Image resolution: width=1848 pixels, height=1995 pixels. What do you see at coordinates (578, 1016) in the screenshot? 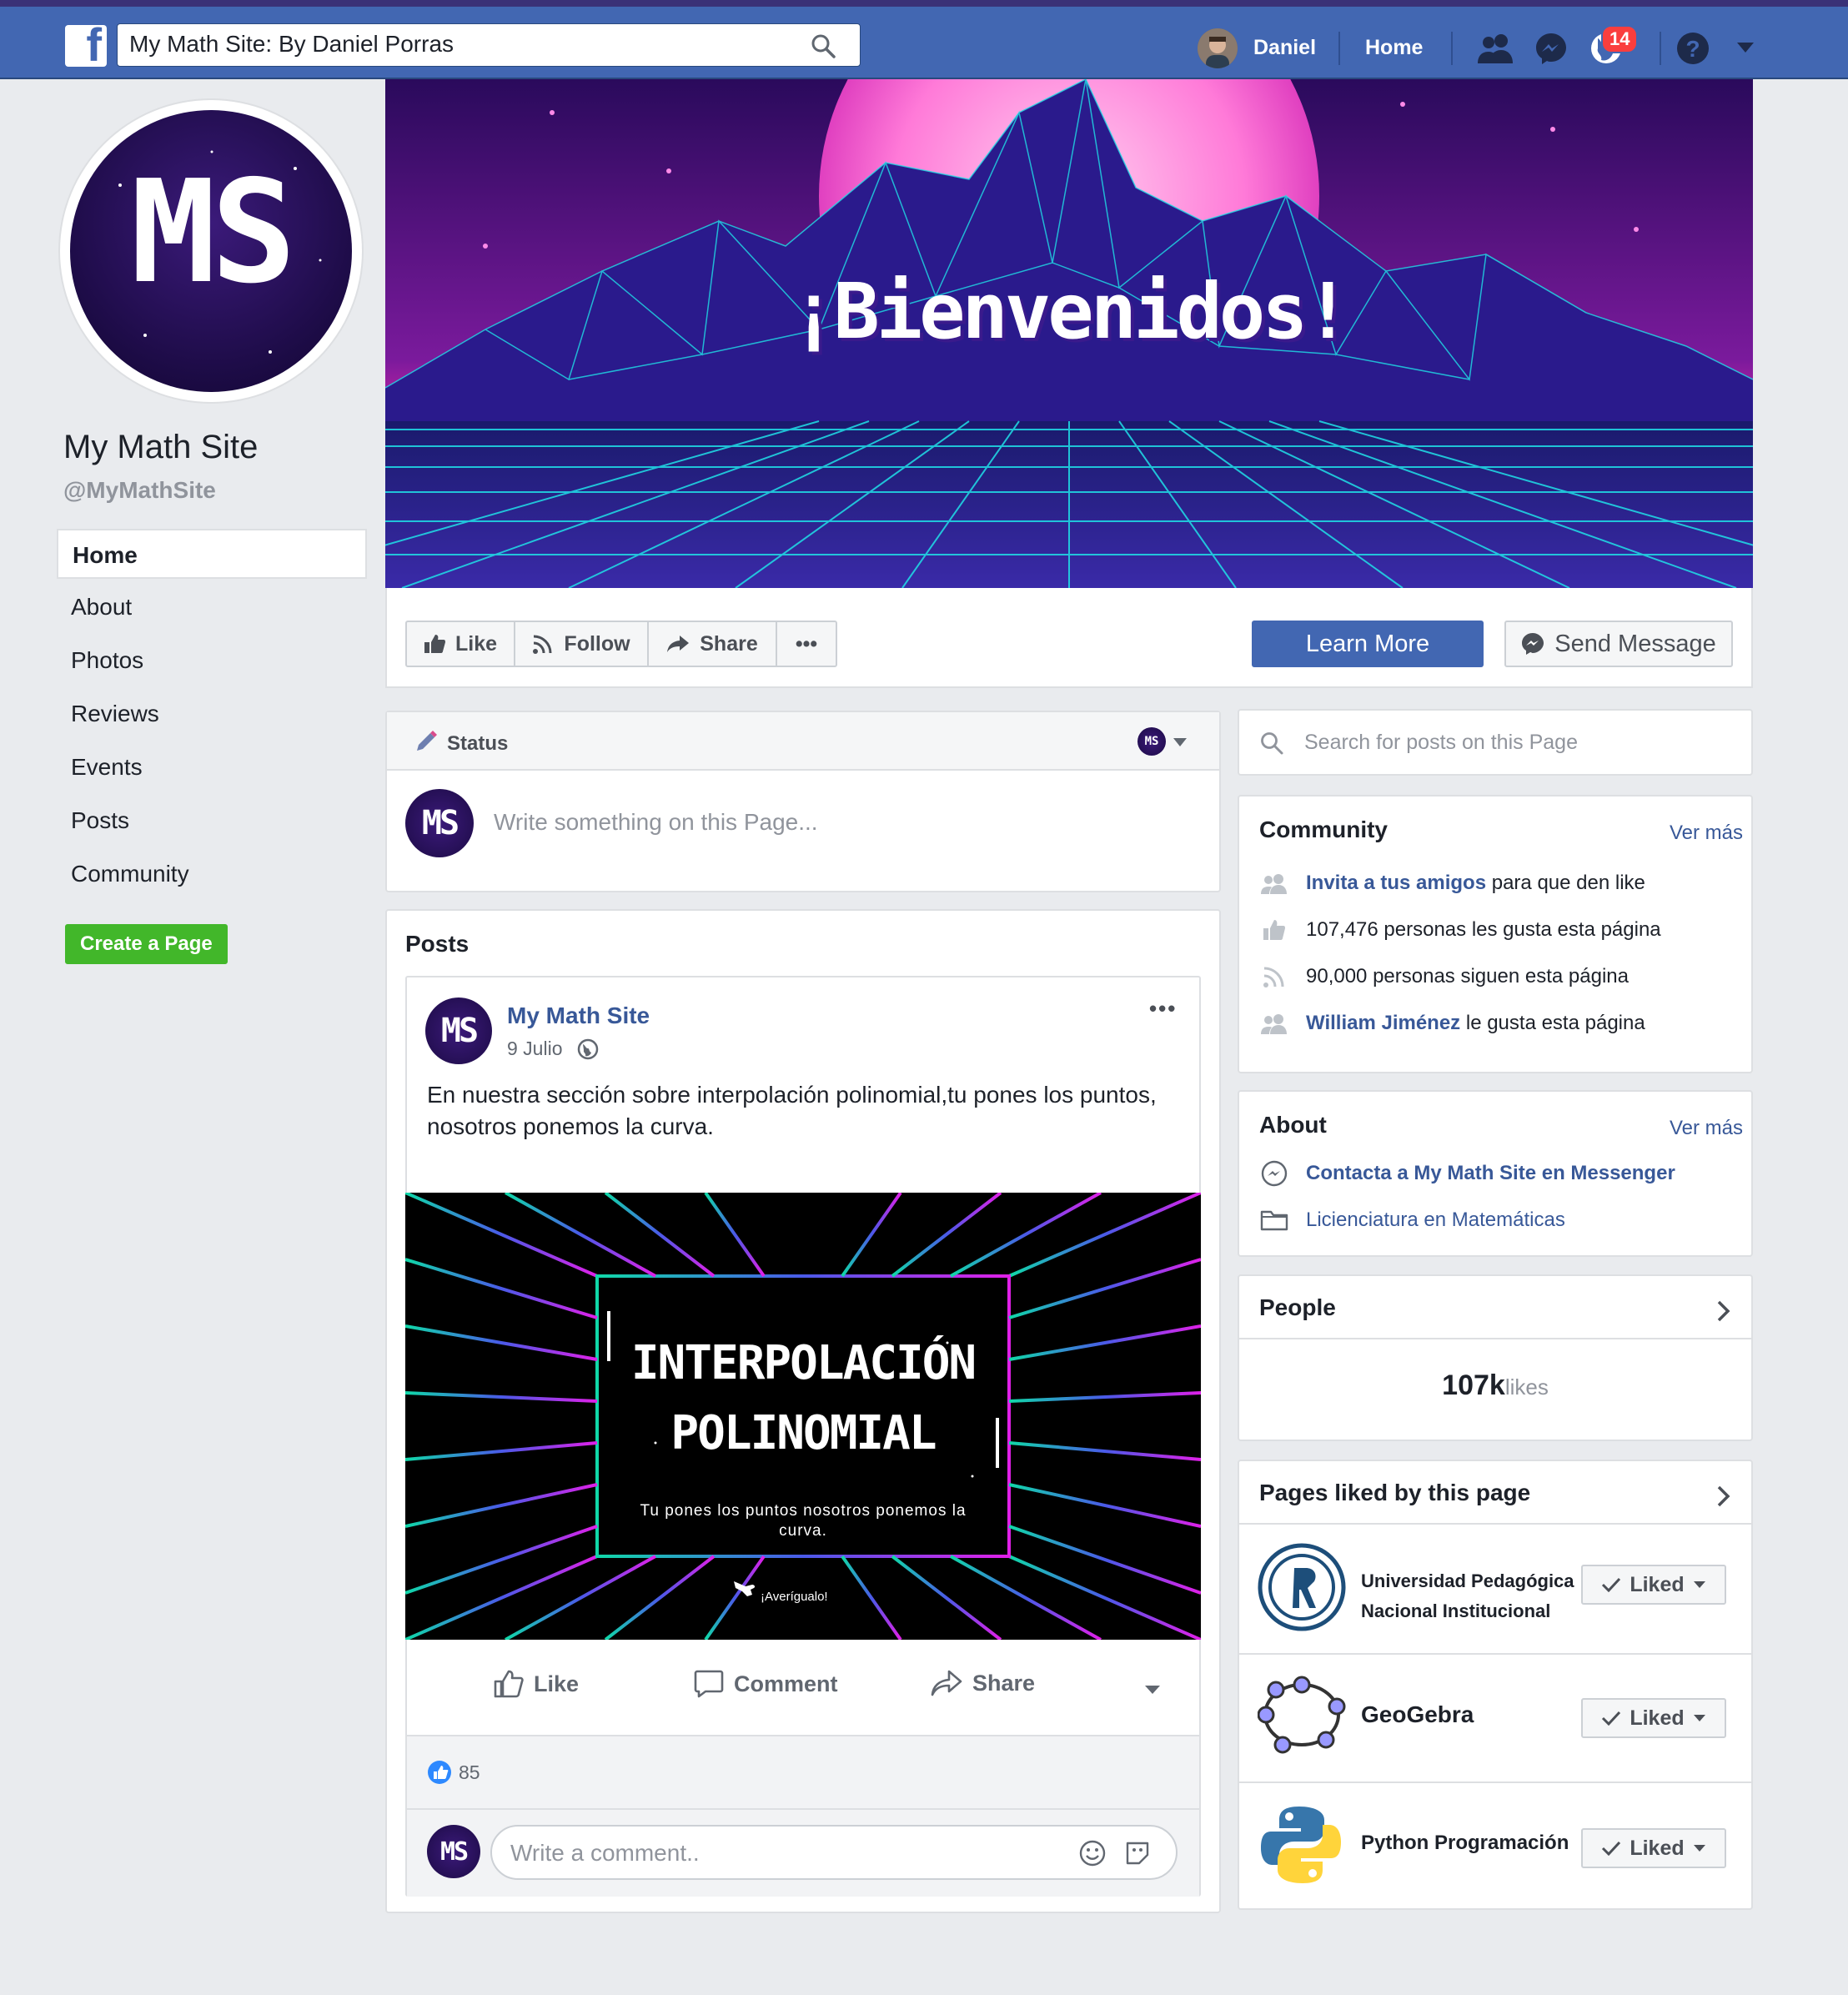
I see `post-author-name: My Math Site` at bounding box center [578, 1016].